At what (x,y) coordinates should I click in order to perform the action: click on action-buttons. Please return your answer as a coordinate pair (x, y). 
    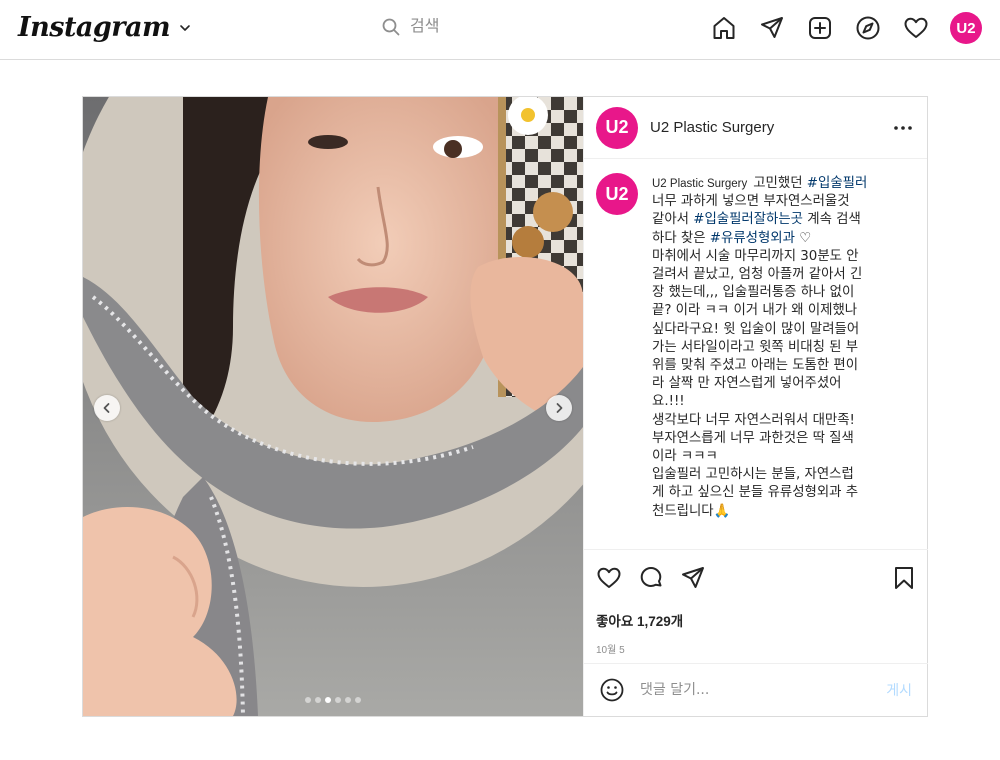
    Looking at the image, I should click on (756, 578).